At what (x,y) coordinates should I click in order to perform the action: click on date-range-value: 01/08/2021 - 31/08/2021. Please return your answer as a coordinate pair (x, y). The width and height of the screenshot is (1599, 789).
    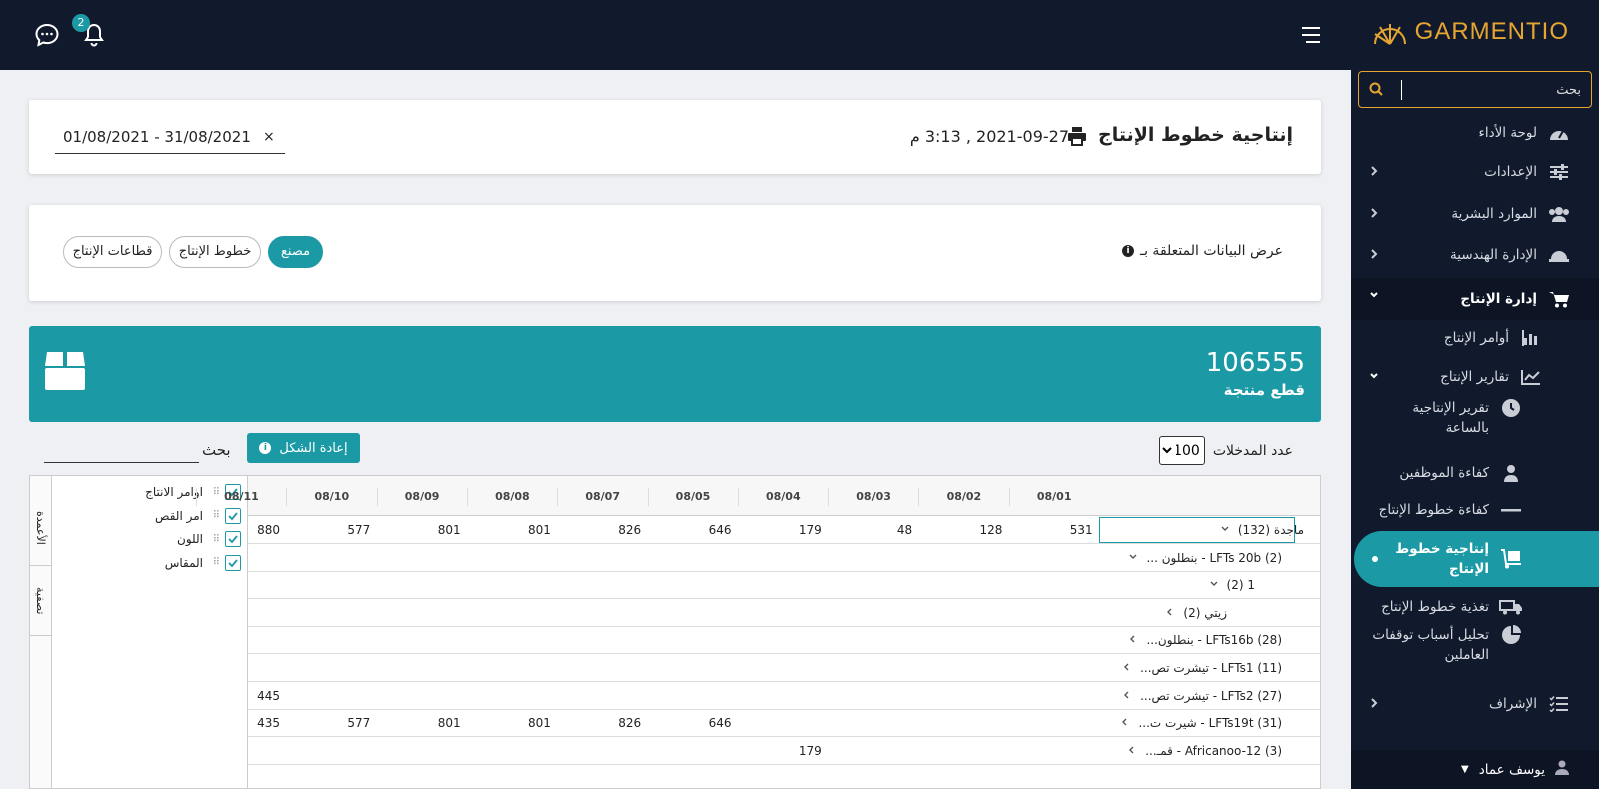
    Looking at the image, I should click on (157, 137).